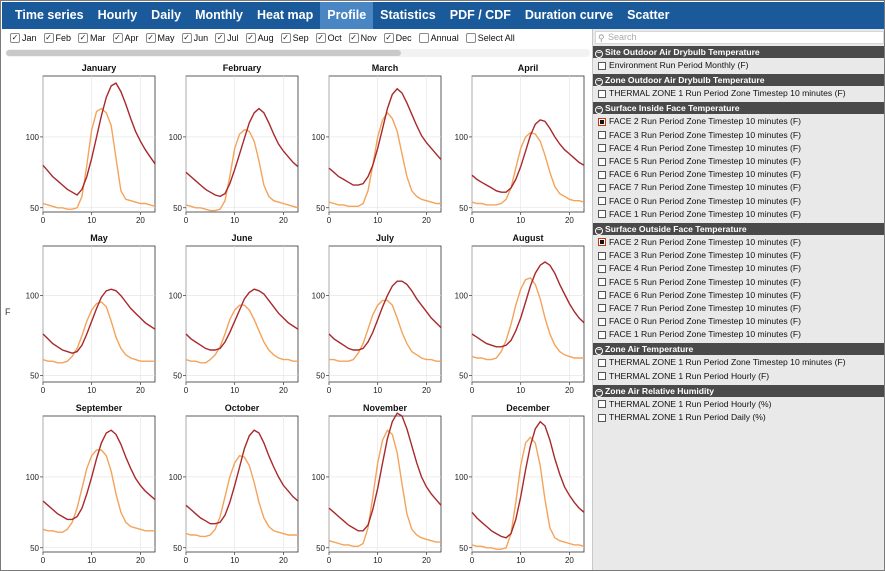 Image resolution: width=885 pixels, height=571 pixels. I want to click on tab-time-series: Time series, so click(49, 15).